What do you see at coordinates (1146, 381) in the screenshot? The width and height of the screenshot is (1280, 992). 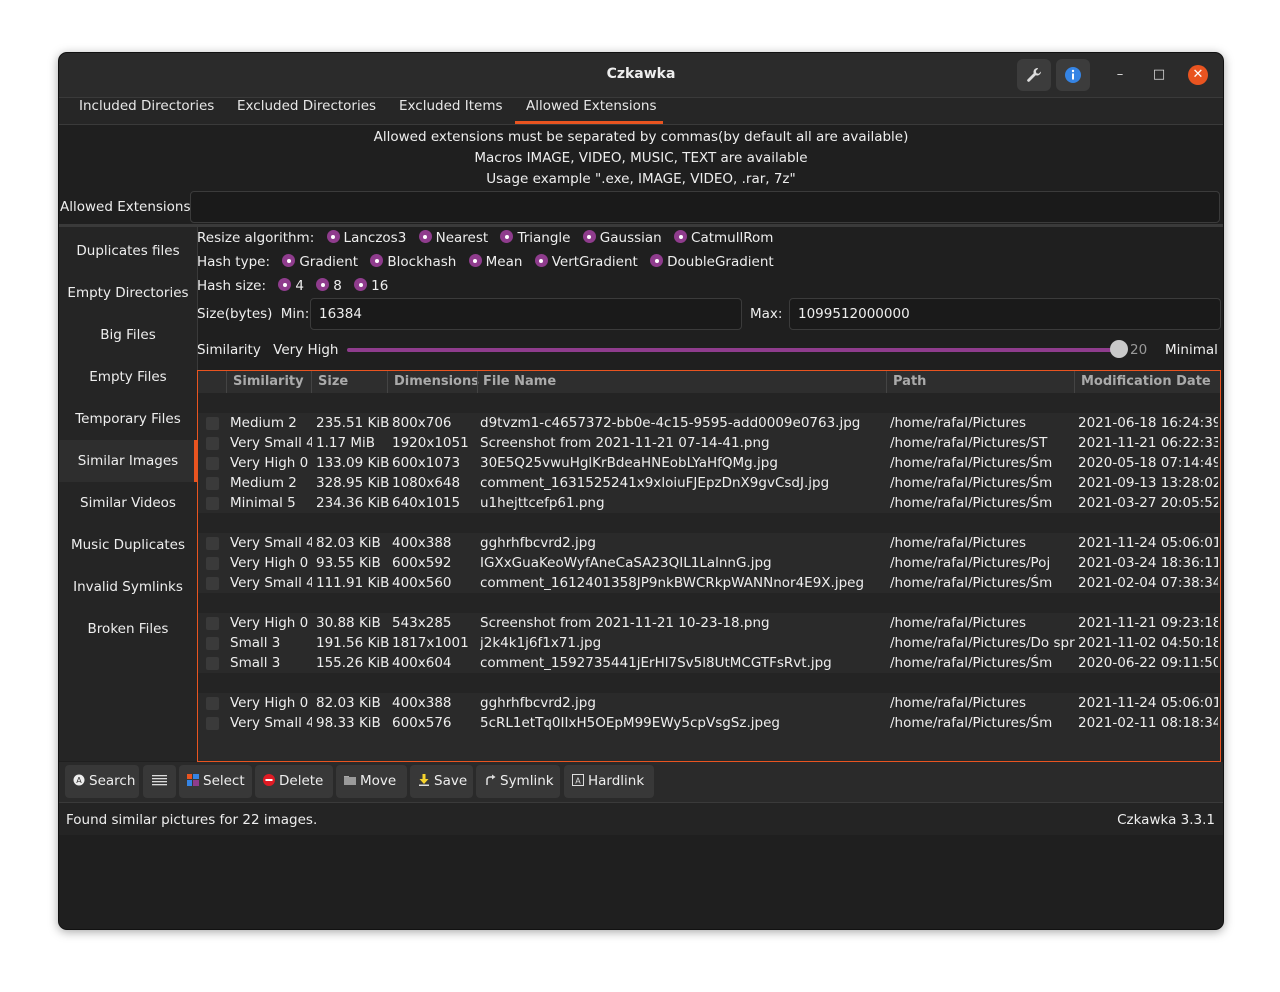 I see `column-modification-date: Modification Date` at bounding box center [1146, 381].